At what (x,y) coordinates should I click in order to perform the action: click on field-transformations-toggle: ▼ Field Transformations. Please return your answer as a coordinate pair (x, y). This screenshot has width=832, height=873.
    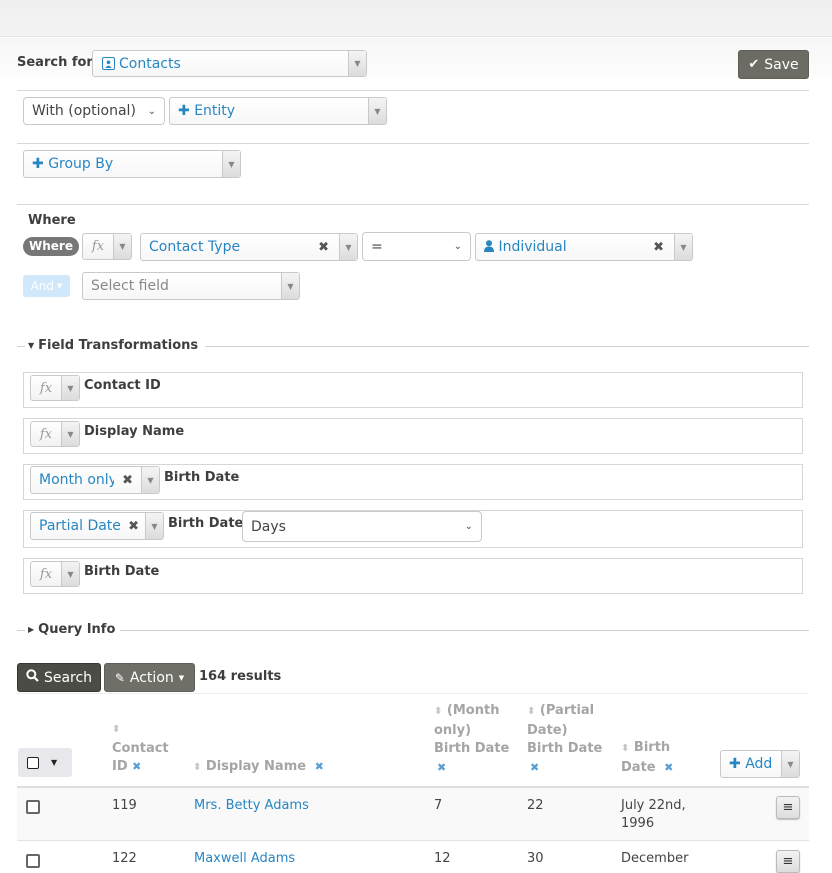
    Looking at the image, I should click on (113, 345).